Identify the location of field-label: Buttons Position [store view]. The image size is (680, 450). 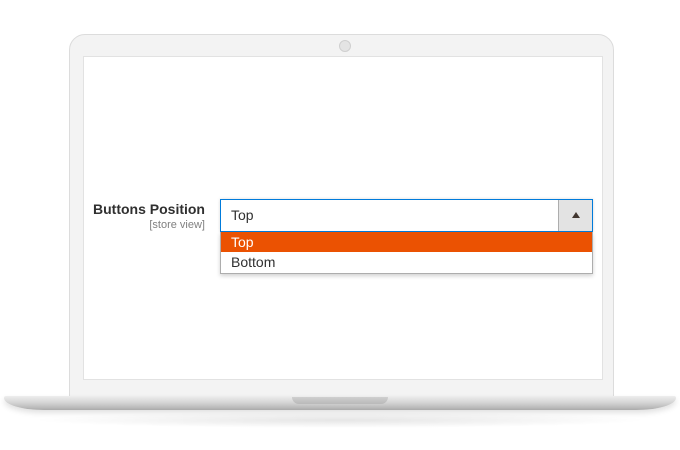
(149, 216).